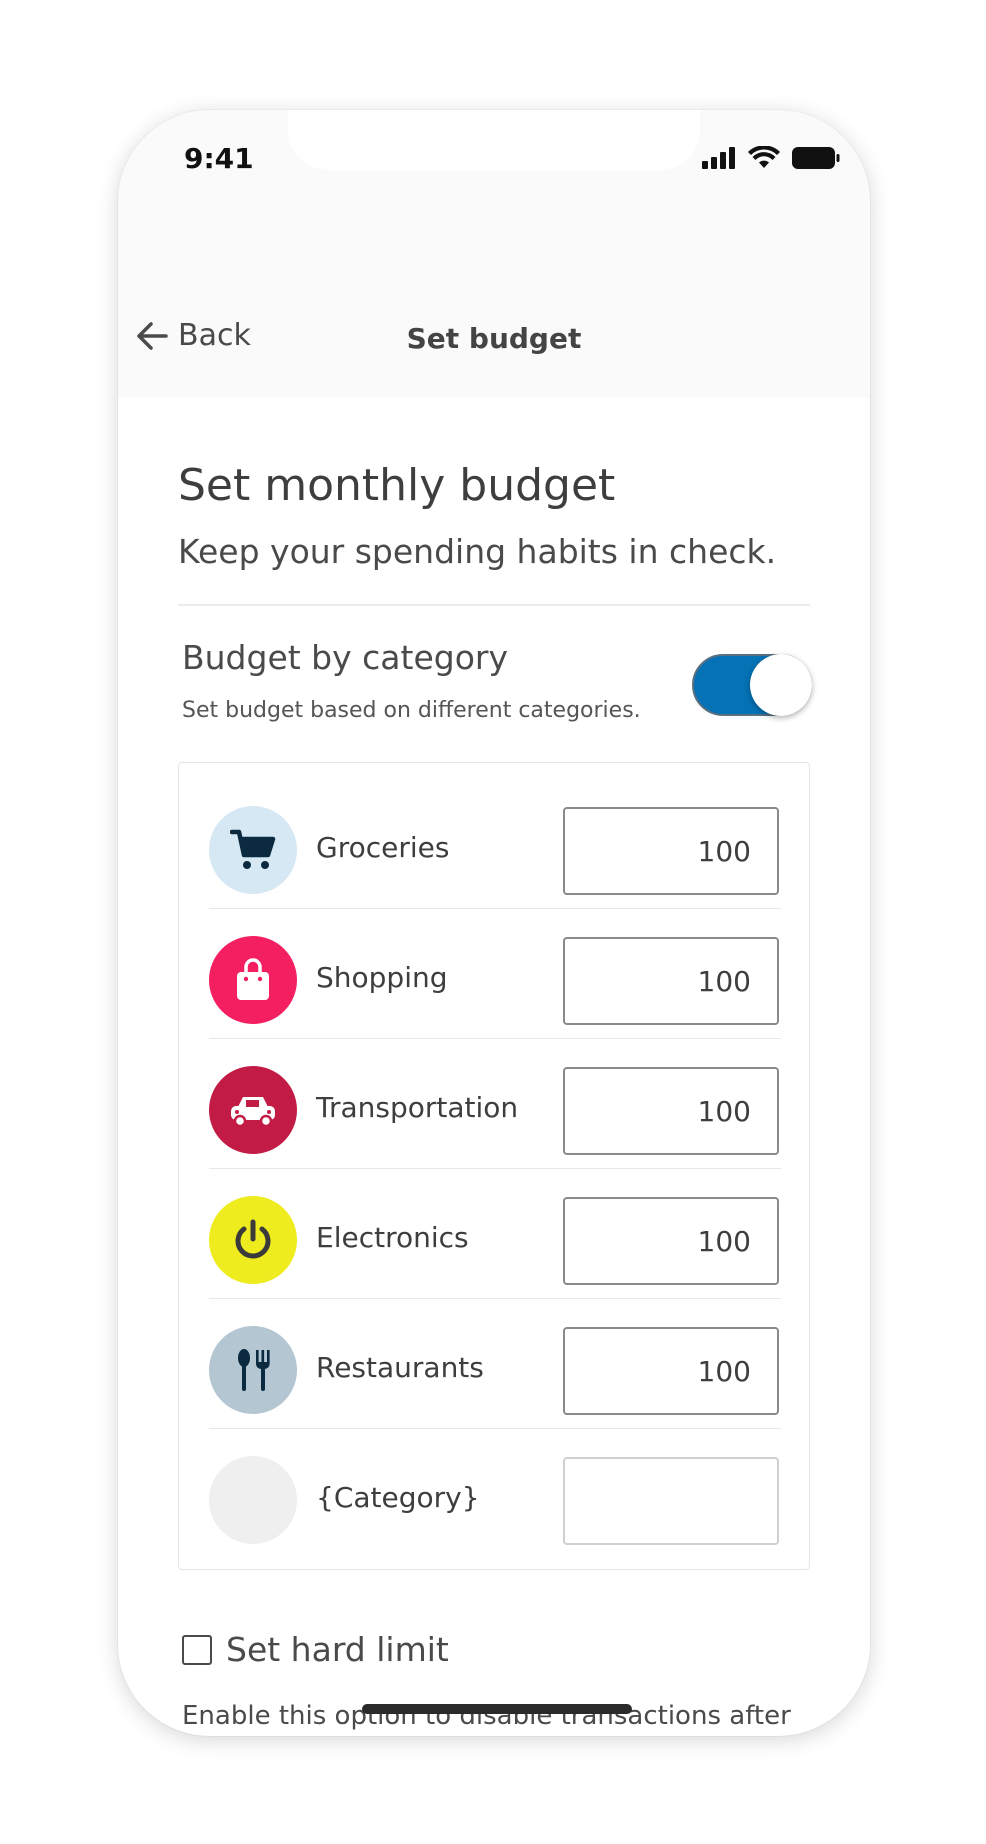 The height and width of the screenshot is (1844, 986). What do you see at coordinates (345, 657) in the screenshot?
I see `budget-by-category-title: Budget by category` at bounding box center [345, 657].